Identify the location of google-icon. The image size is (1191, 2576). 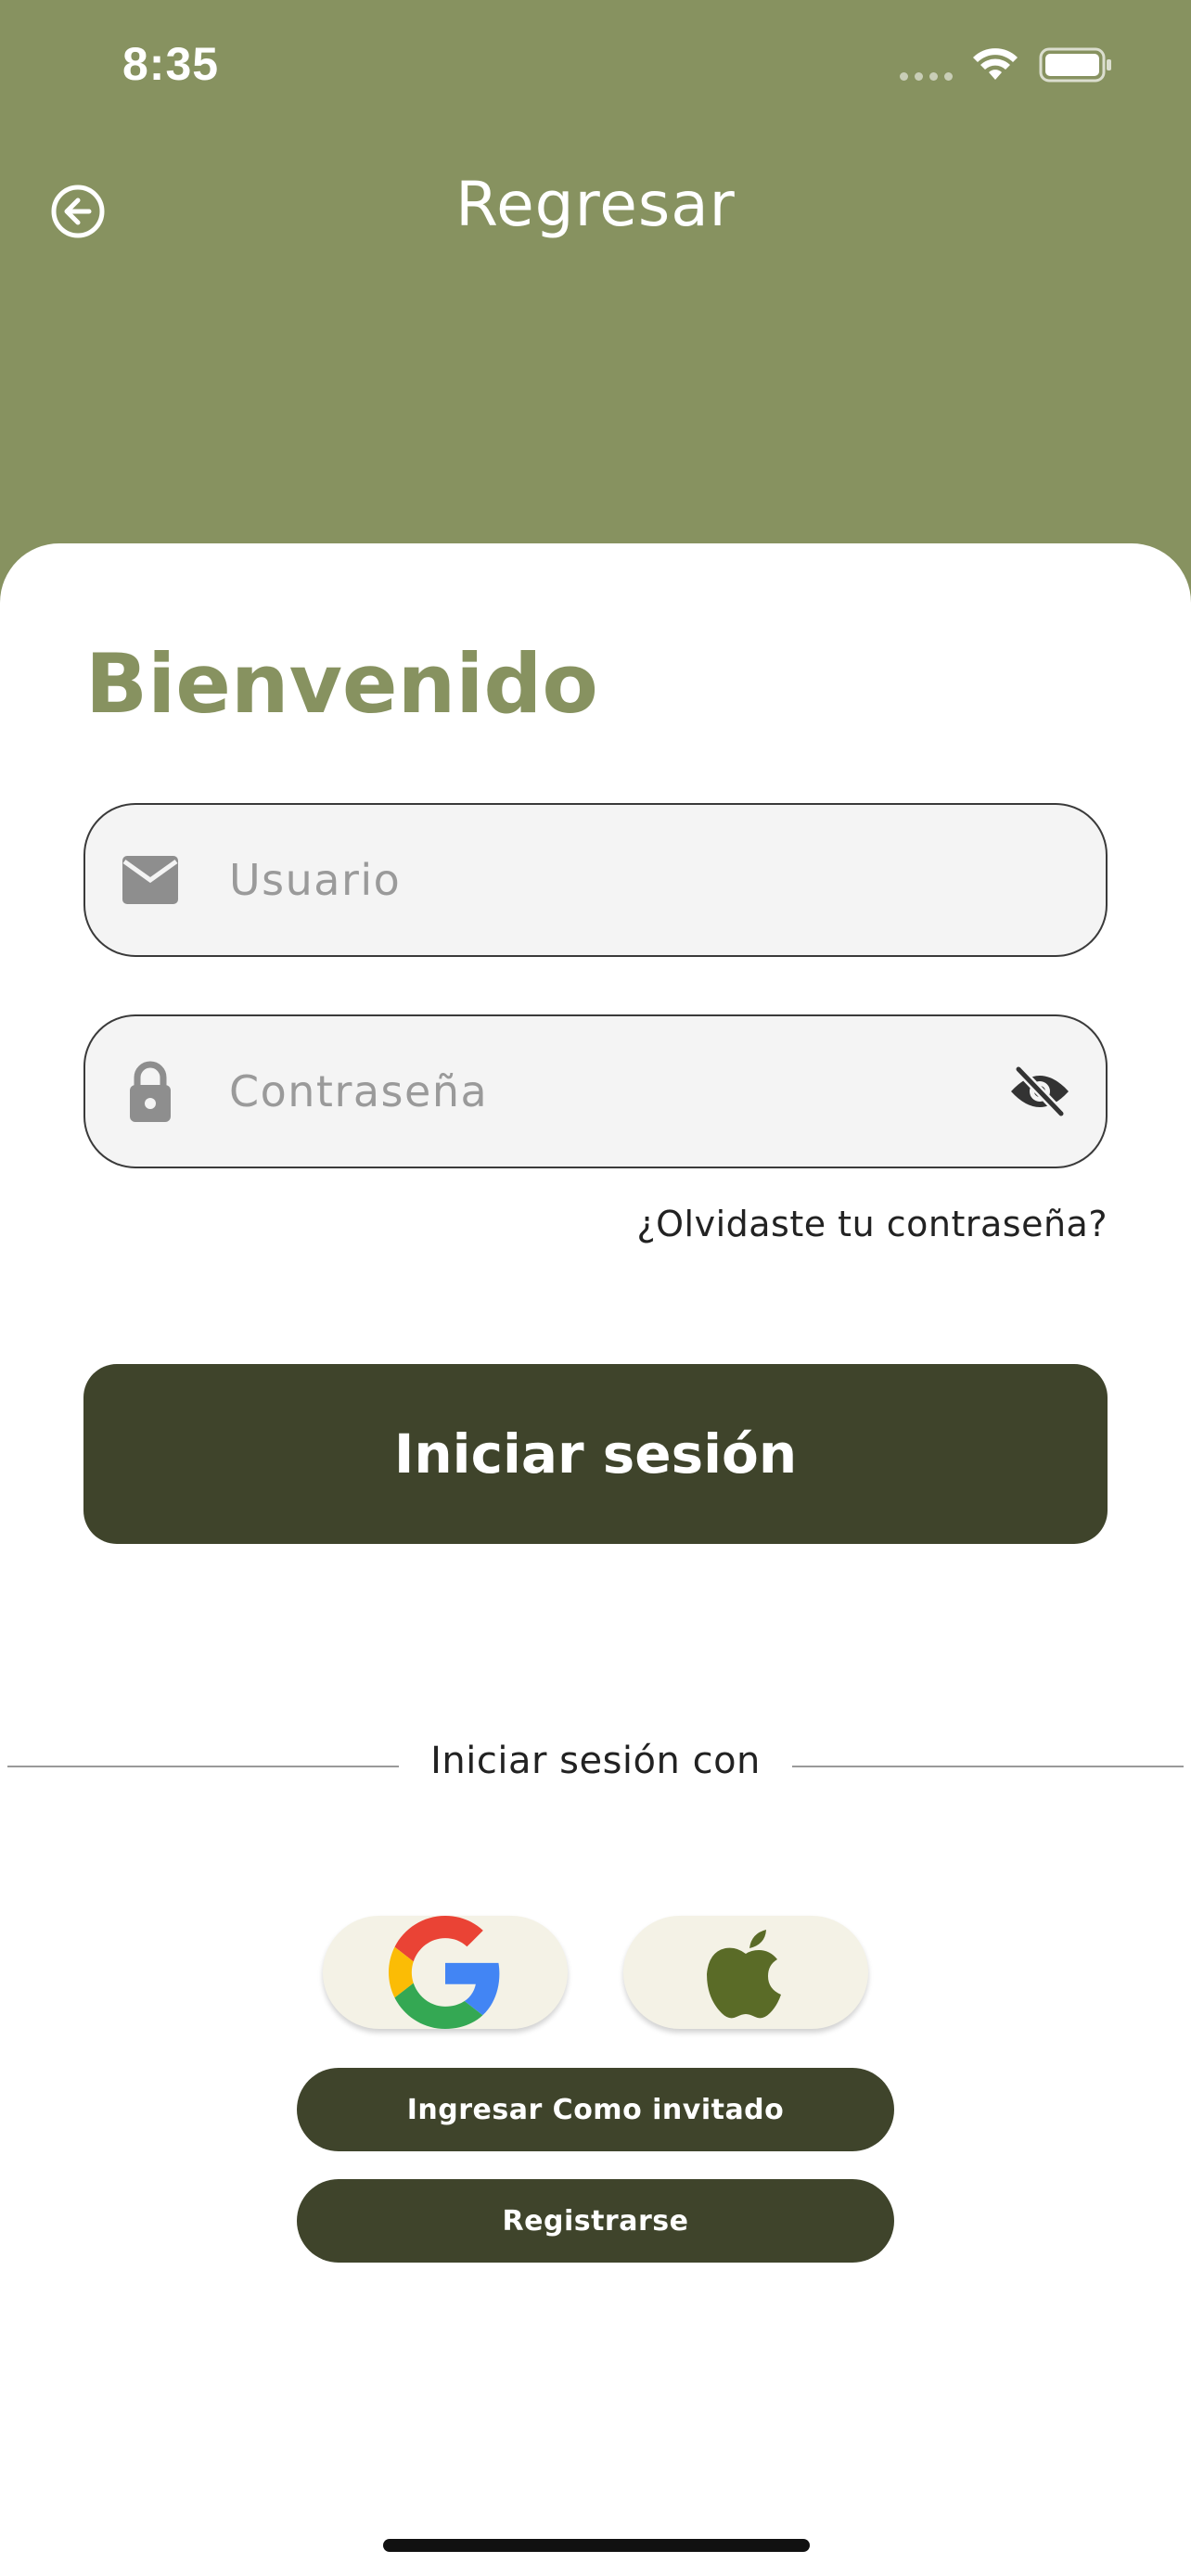
(444, 1972).